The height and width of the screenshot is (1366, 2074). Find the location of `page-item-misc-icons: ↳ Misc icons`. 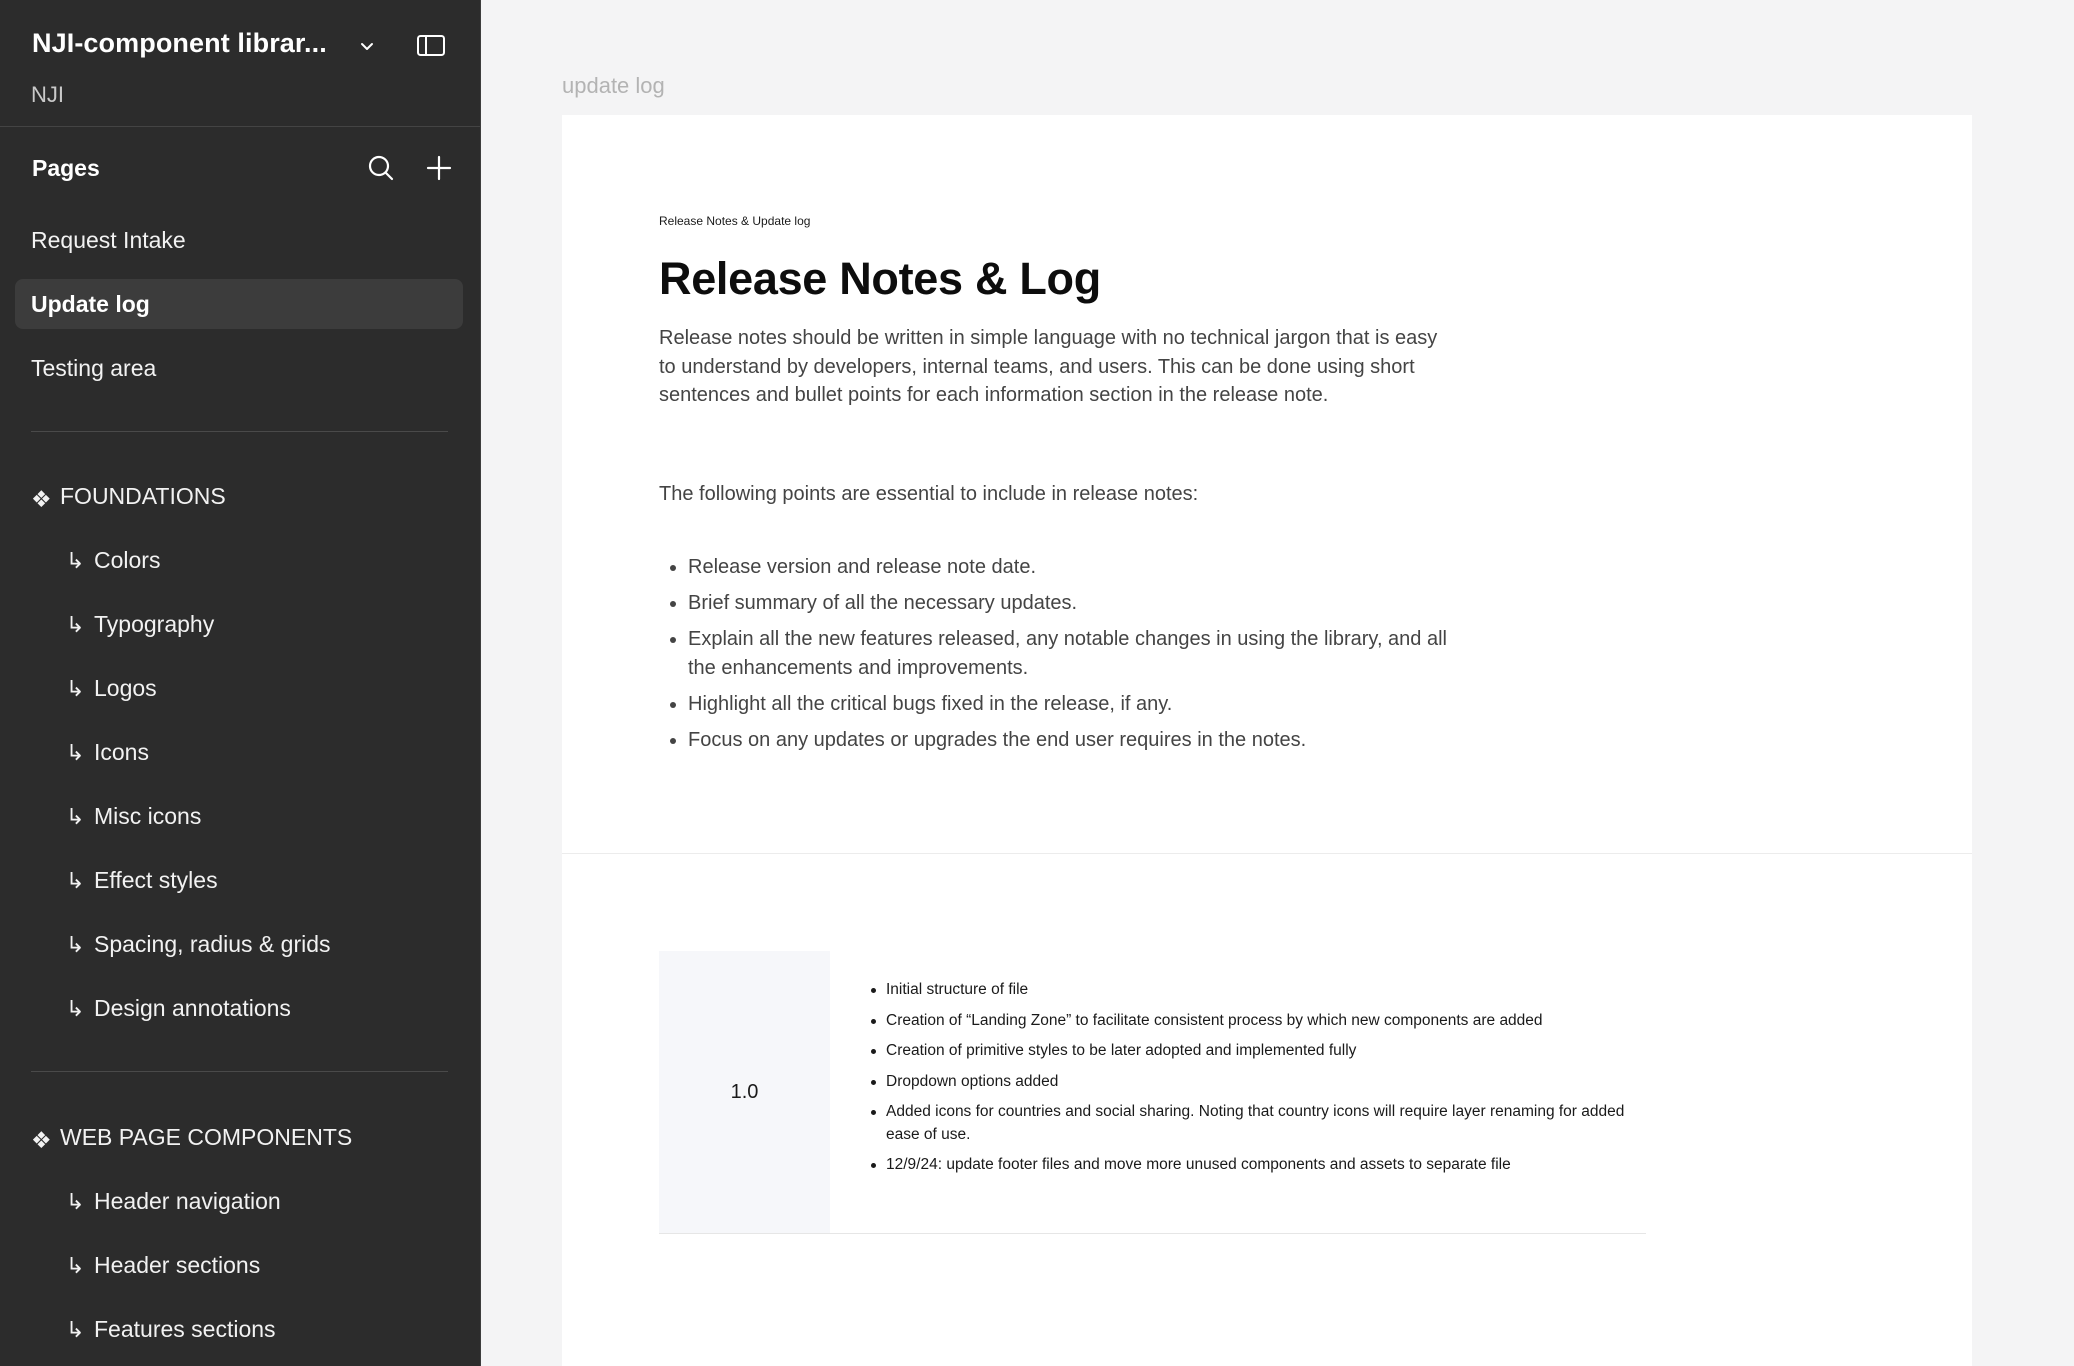

page-item-misc-icons: ↳ Misc icons is located at coordinates (133, 816).